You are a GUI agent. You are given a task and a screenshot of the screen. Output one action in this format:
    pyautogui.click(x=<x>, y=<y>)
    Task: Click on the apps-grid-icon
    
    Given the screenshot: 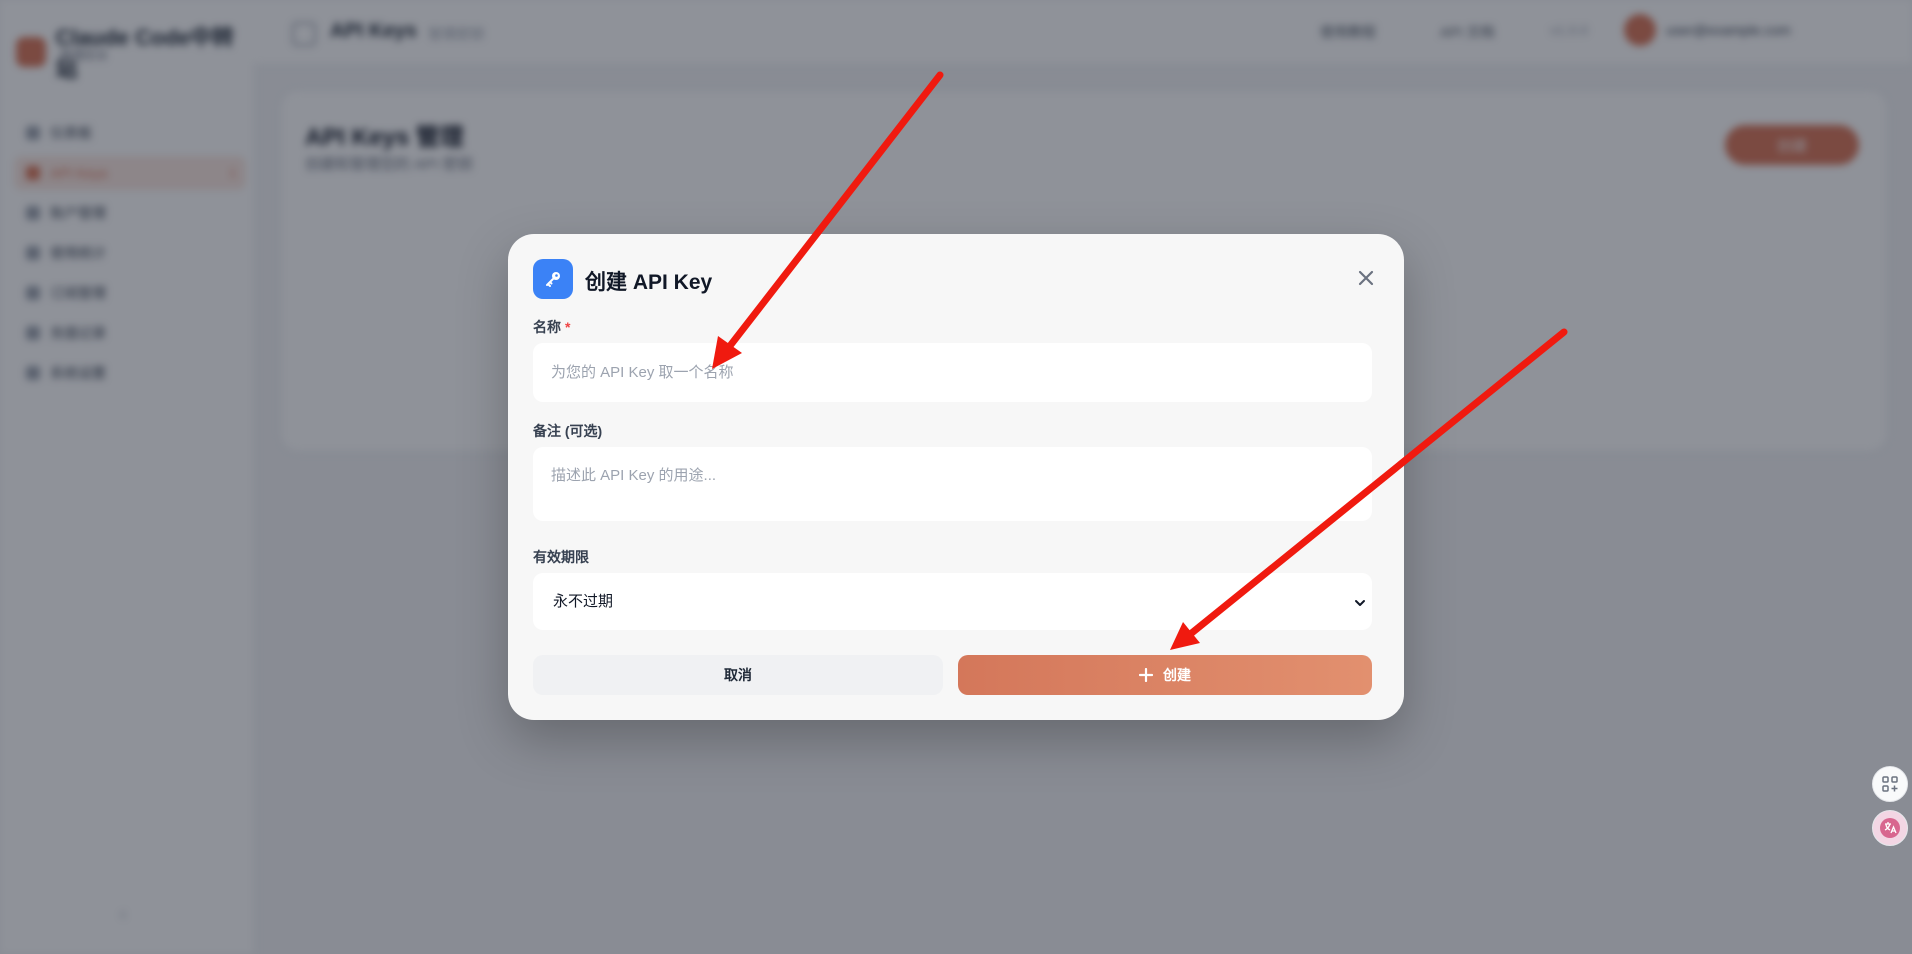 What is the action you would take?
    pyautogui.click(x=1890, y=784)
    